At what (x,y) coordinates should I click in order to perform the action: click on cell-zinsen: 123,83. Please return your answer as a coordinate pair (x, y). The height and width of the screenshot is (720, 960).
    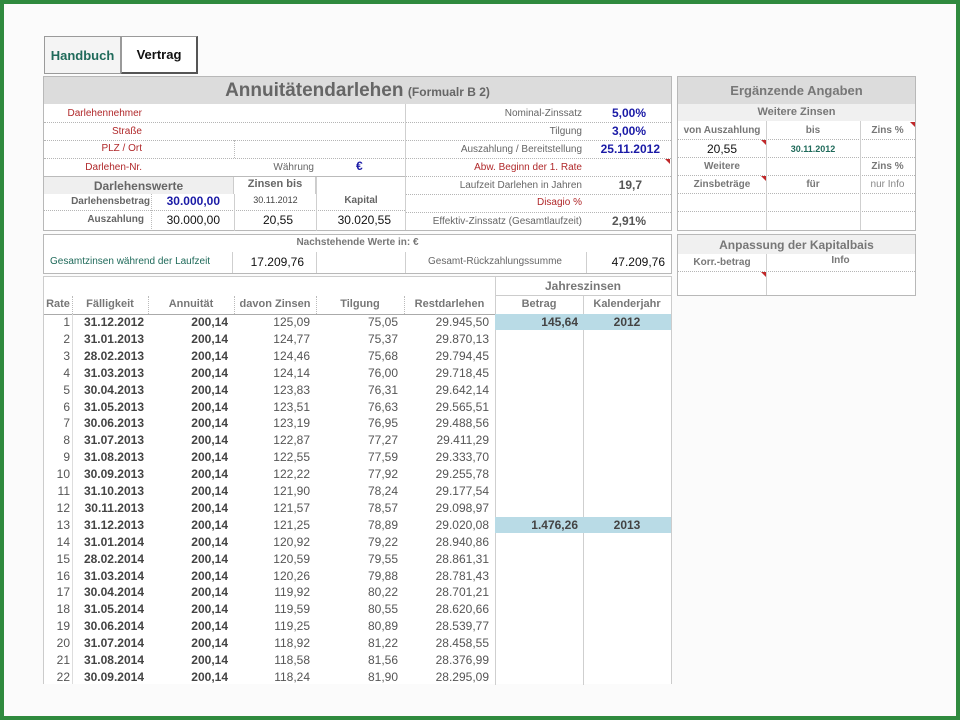
    Looking at the image, I should click on (291, 389).